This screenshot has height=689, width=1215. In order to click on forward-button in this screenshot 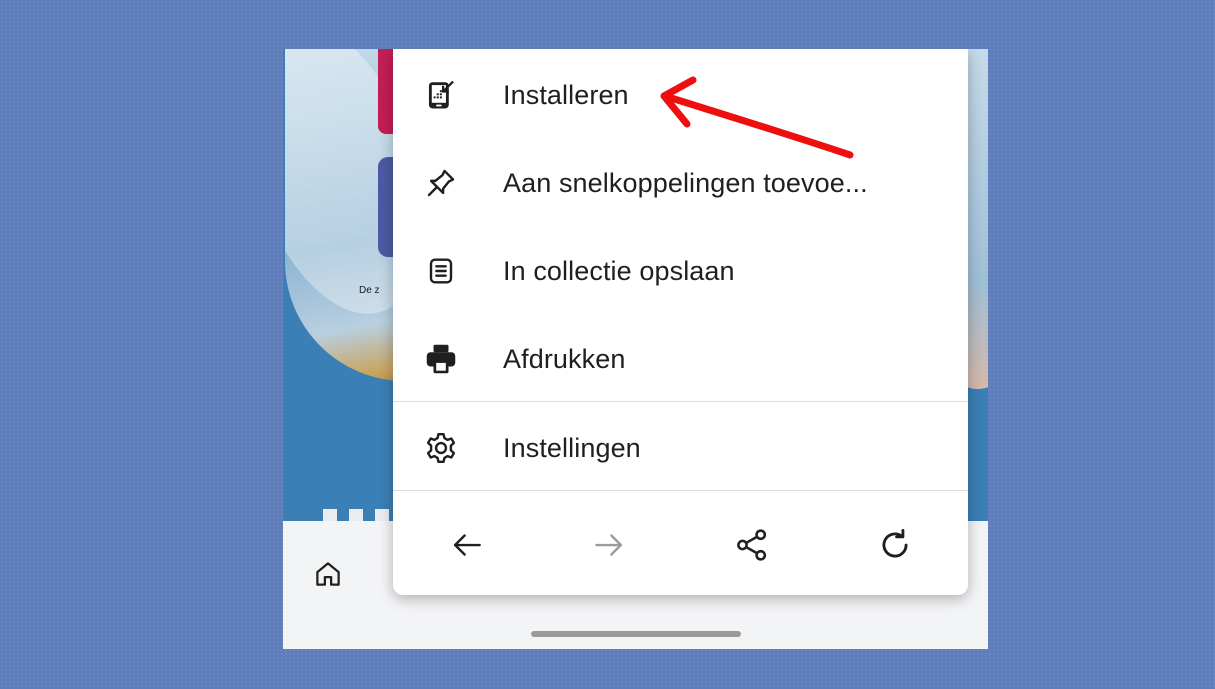, I will do `click(609, 545)`.